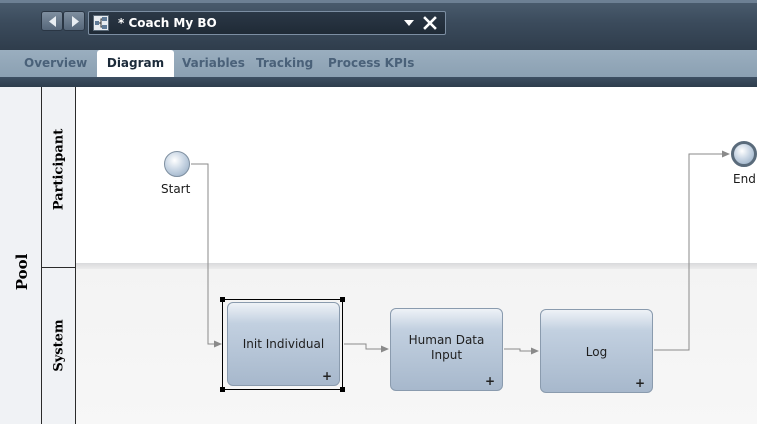 The image size is (757, 424). Describe the element at coordinates (692, 250) in the screenshot. I see `flow-log-to-end` at that location.